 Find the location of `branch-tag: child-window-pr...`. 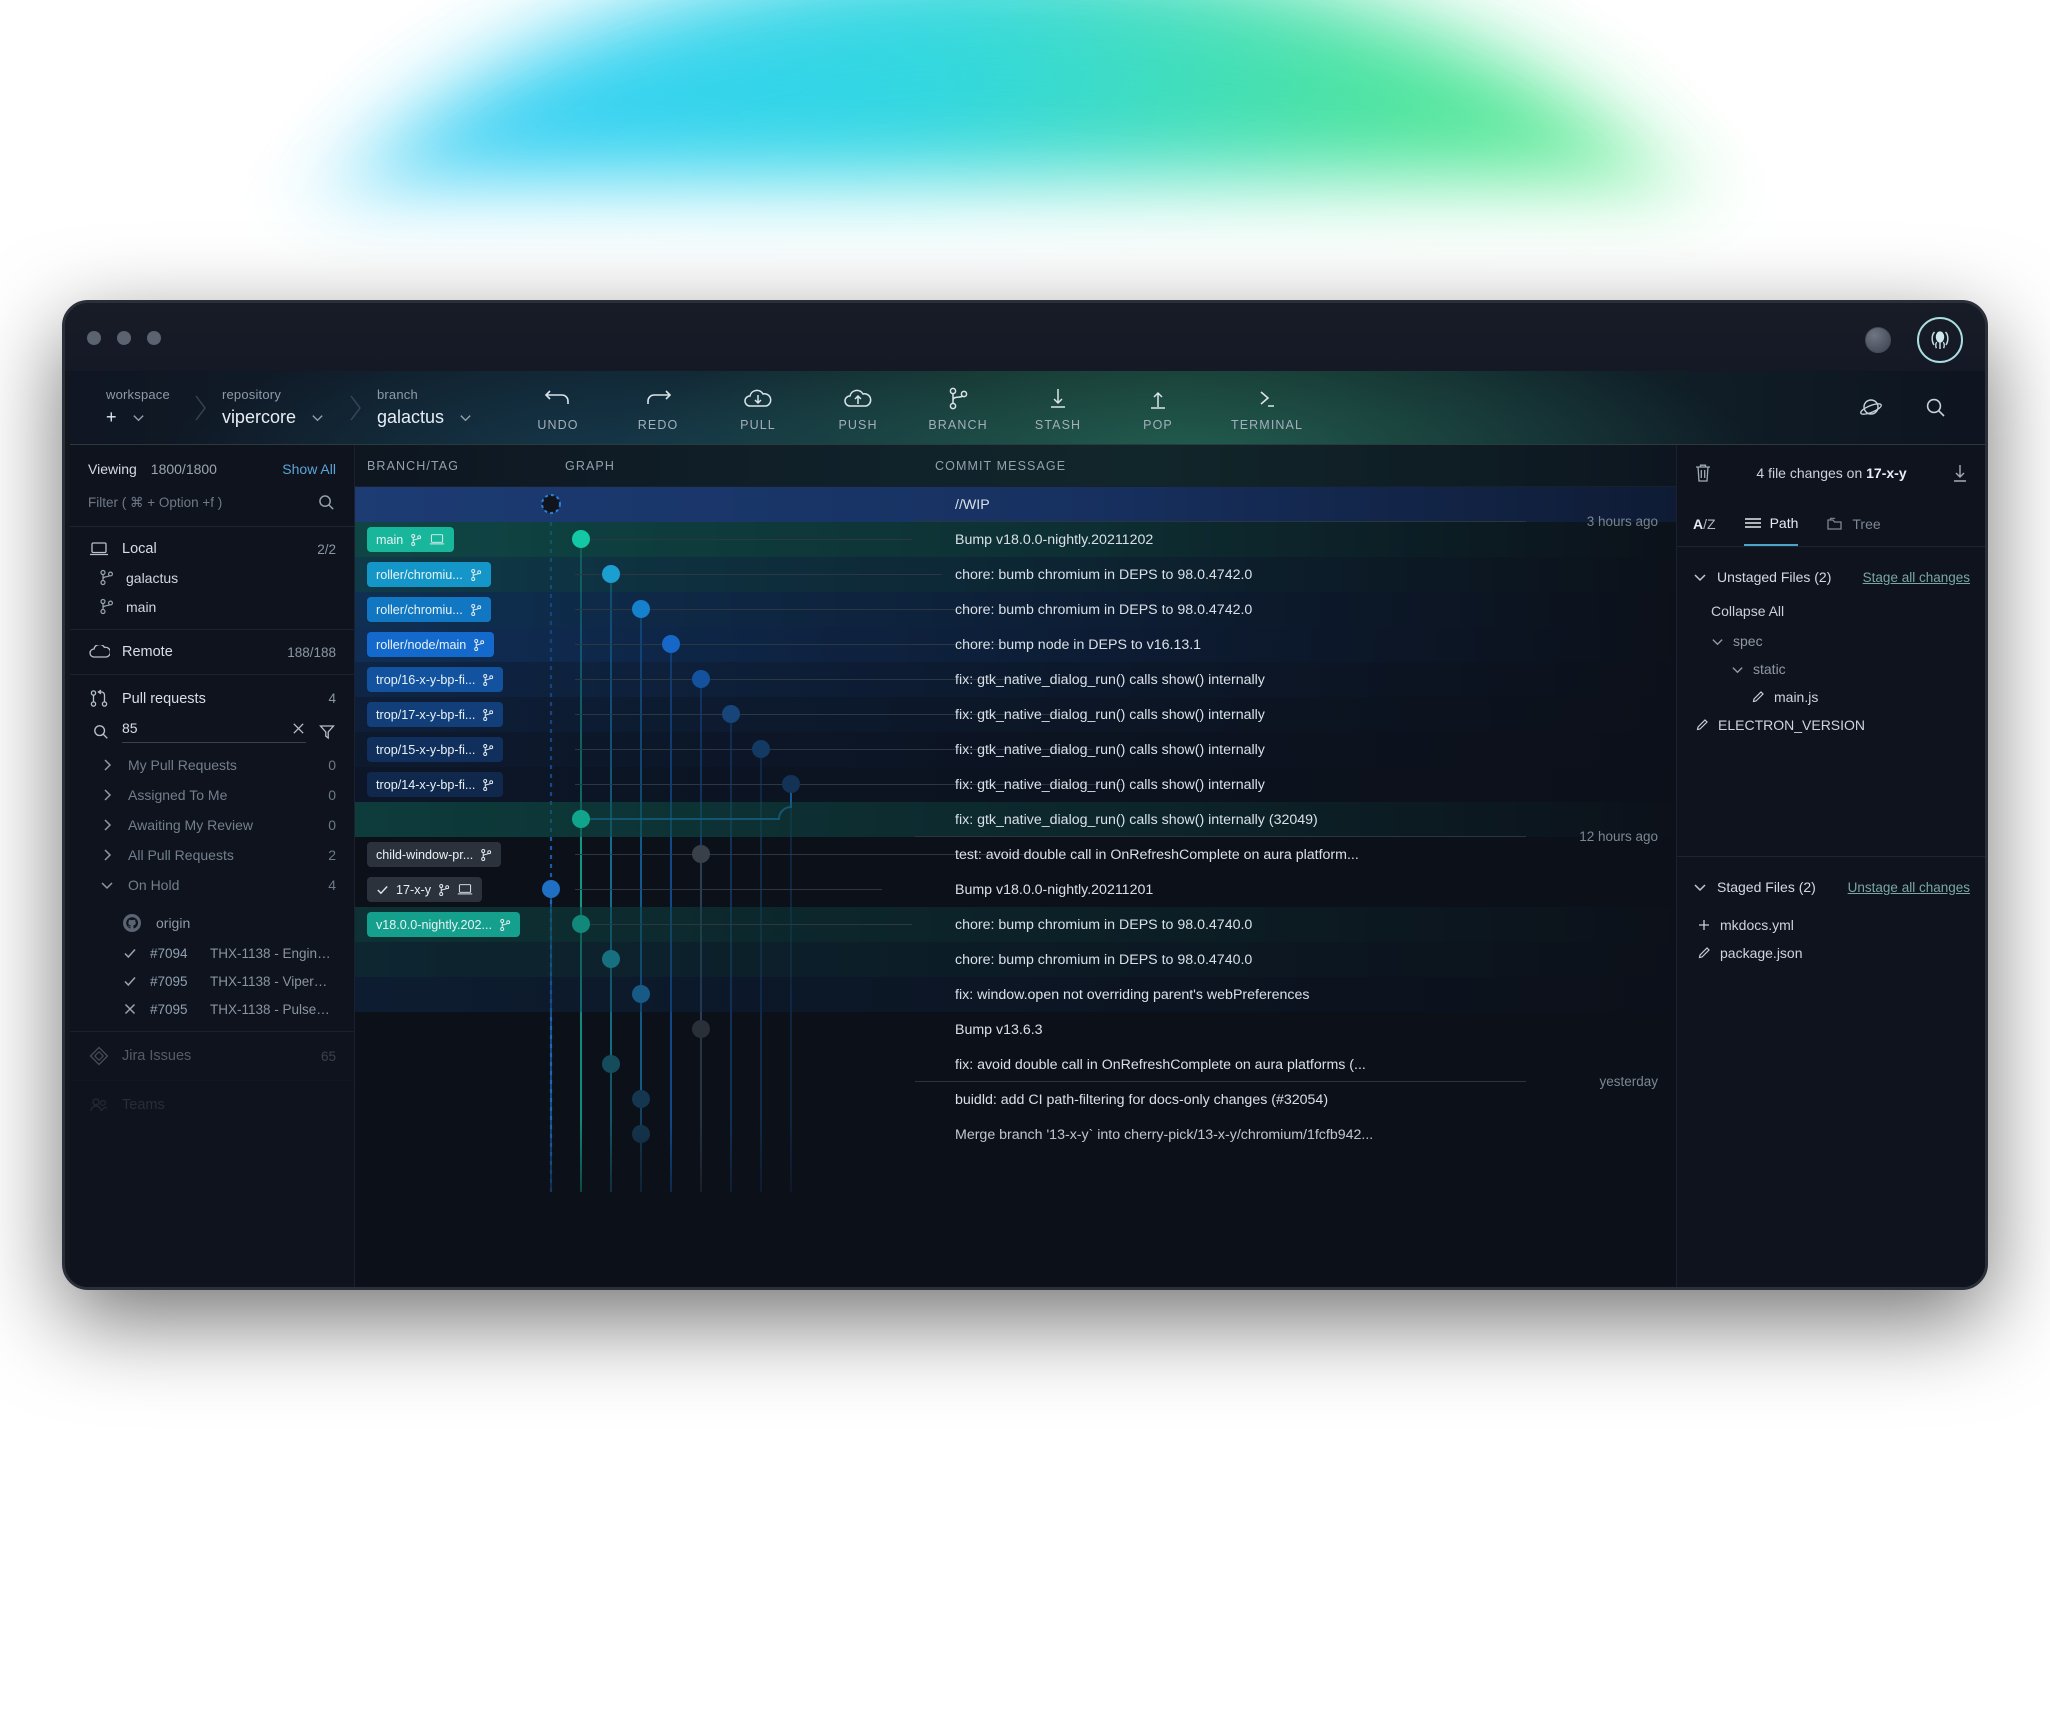

branch-tag: child-window-pr... is located at coordinates (434, 854).